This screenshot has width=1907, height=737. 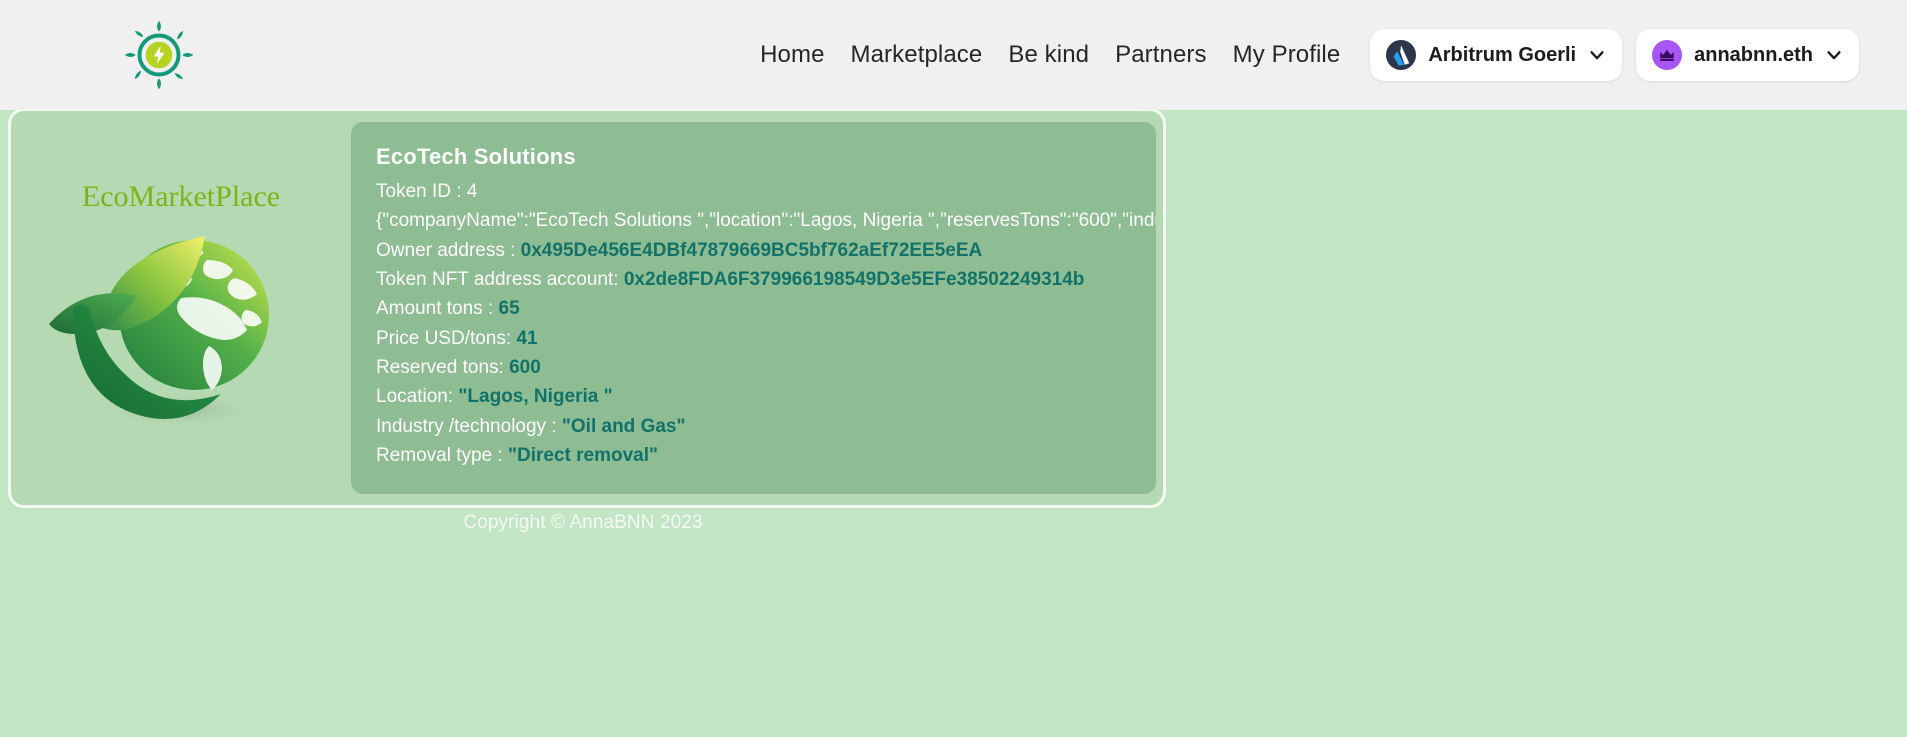 What do you see at coordinates (446, 338) in the screenshot?
I see `price-usd-label: Price USD/tons:` at bounding box center [446, 338].